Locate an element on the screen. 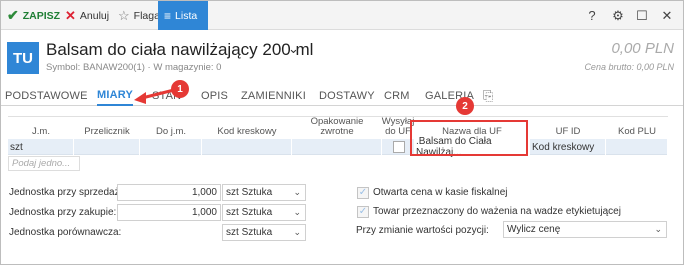  col-header-wysylaj-line2: do UF is located at coordinates (398, 131).